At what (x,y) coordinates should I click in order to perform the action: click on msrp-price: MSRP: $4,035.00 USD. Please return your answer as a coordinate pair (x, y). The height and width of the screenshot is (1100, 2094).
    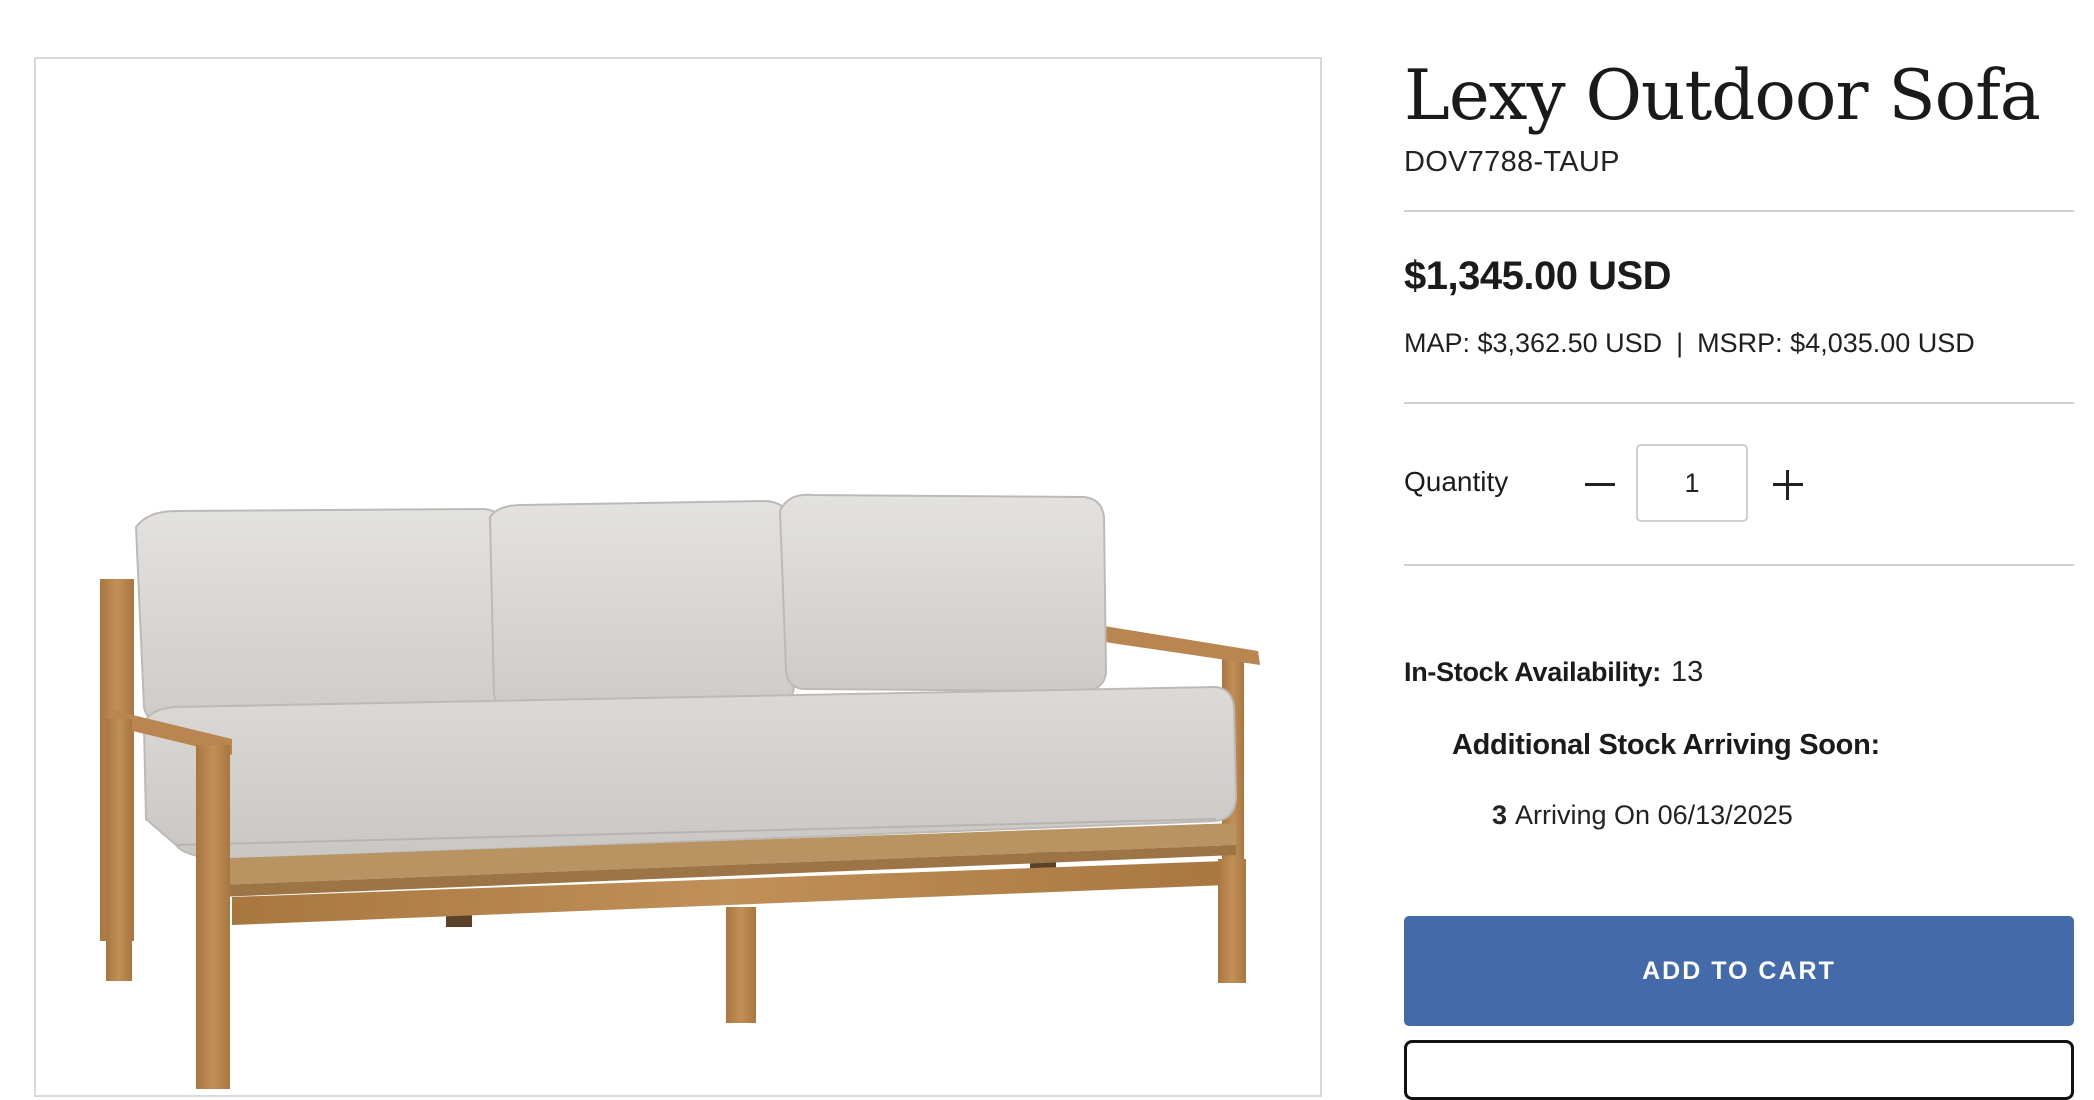
    Looking at the image, I should click on (1836, 343).